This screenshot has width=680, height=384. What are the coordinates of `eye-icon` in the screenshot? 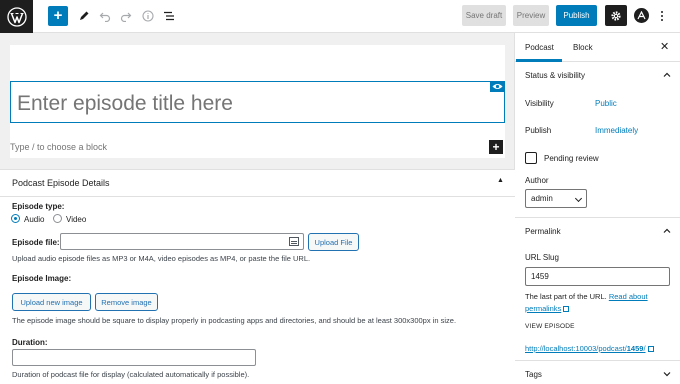 It's located at (497, 86).